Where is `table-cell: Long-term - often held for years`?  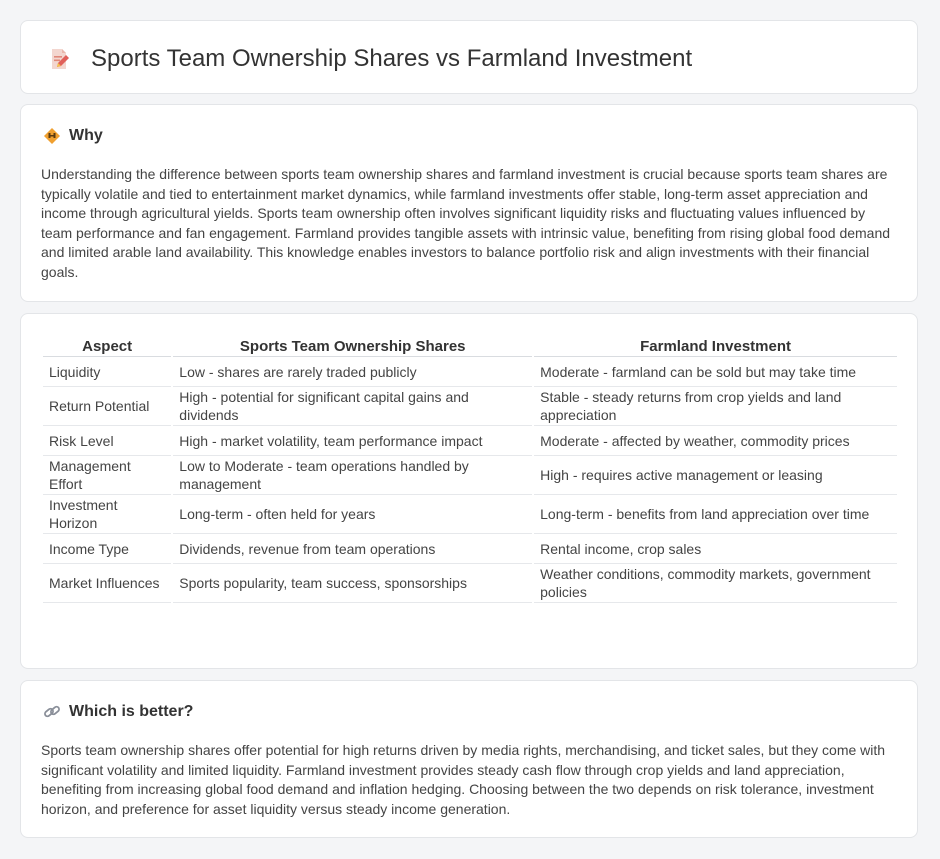 table-cell: Long-term - often held for years is located at coordinates (353, 514).